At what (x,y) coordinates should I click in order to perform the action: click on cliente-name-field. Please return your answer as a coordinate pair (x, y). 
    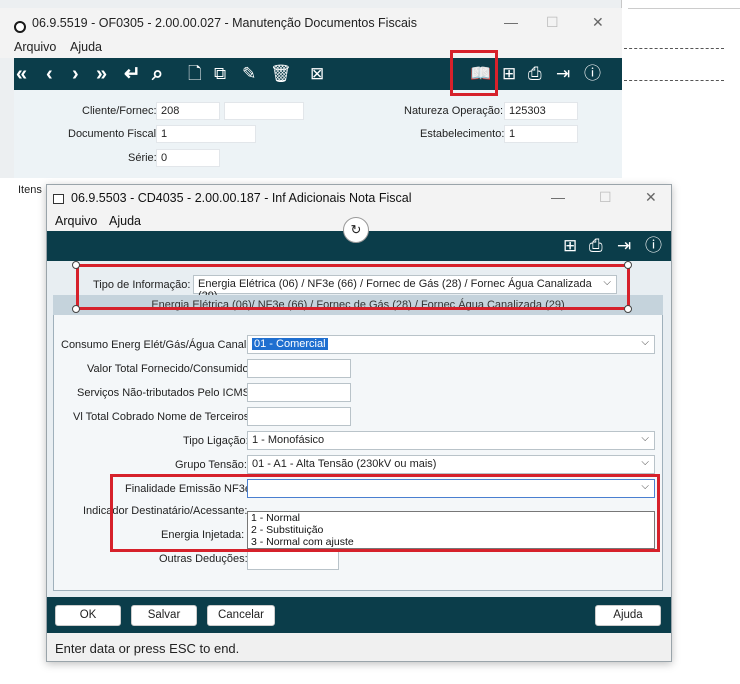
    Looking at the image, I should click on (264, 111).